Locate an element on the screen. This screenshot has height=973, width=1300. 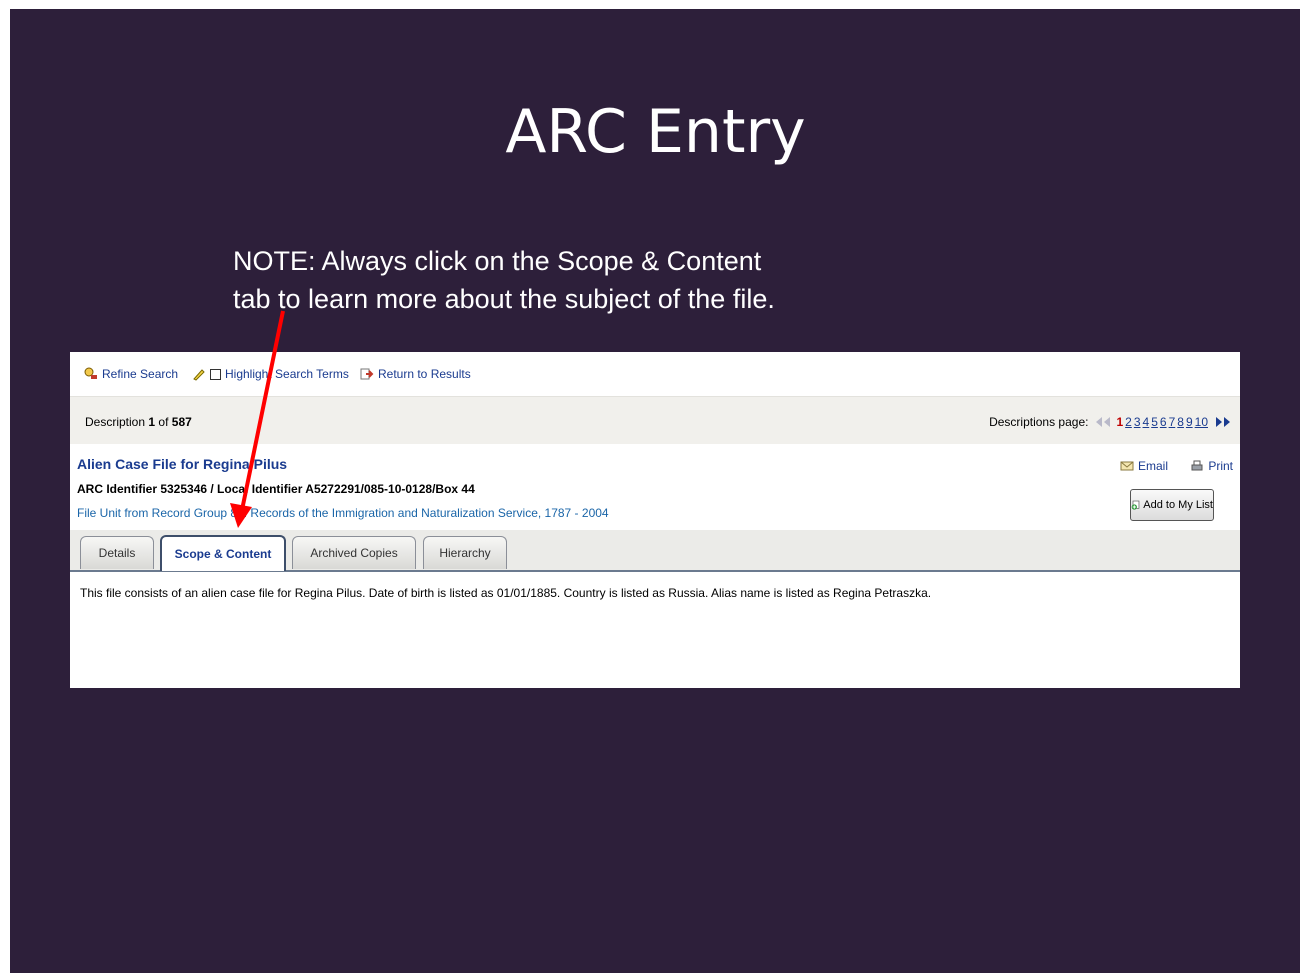
annotation-arrow-icon is located at coordinates (257, 419).